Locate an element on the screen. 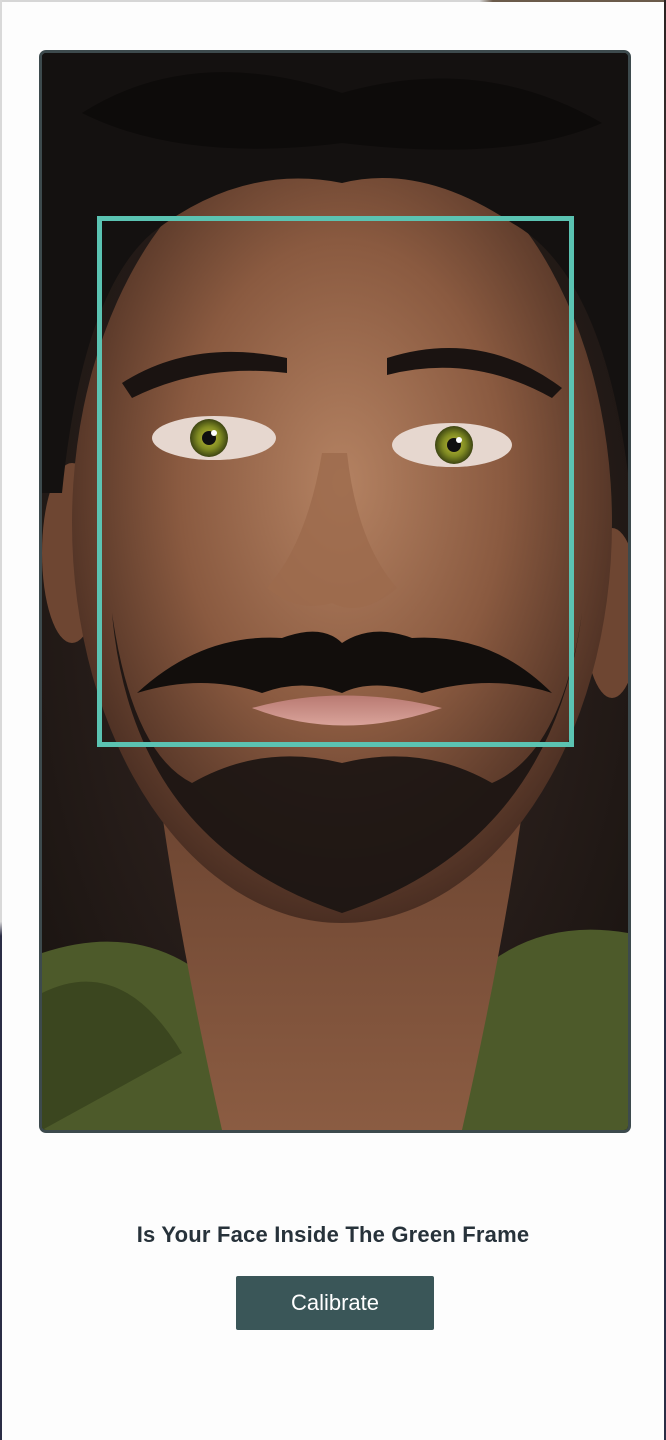 The image size is (666, 1440). calibration-prompt: Is Your Face Inside The Green Frame is located at coordinates (333, 1234).